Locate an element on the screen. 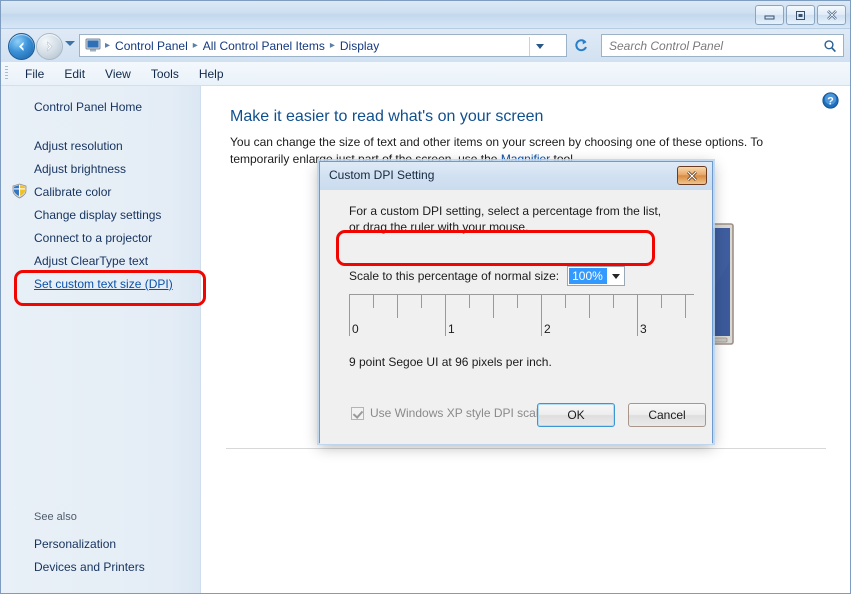  sidebar-item-change-display-settings: Change display settings is located at coordinates (100, 214).